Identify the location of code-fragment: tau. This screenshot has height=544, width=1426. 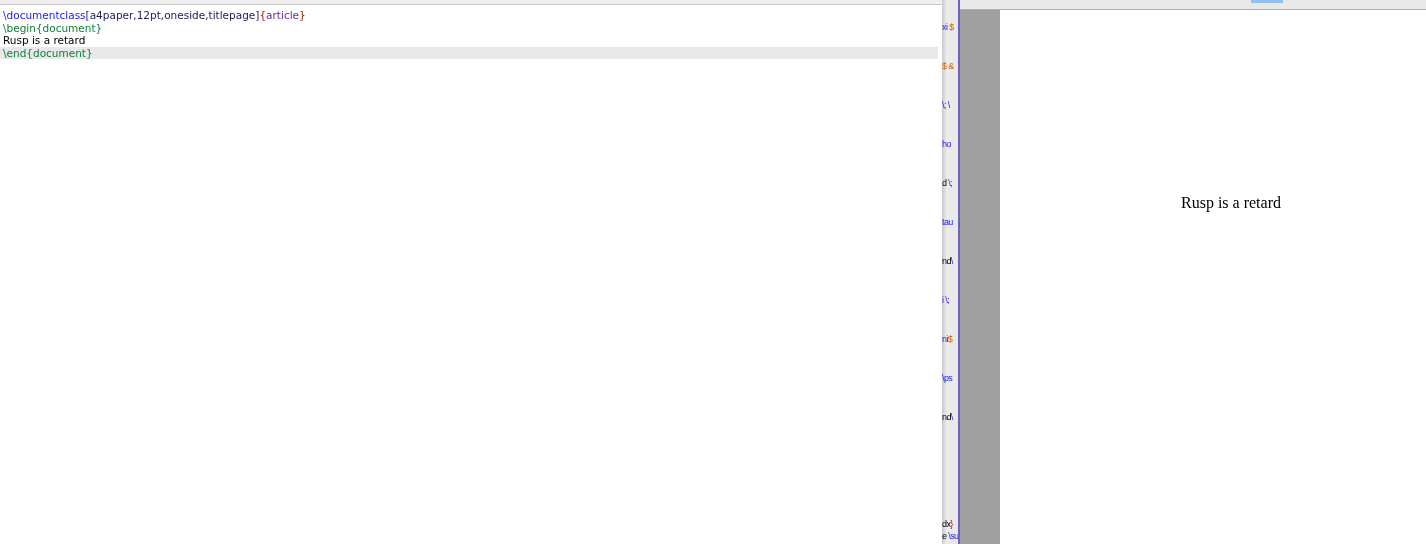
(948, 223).